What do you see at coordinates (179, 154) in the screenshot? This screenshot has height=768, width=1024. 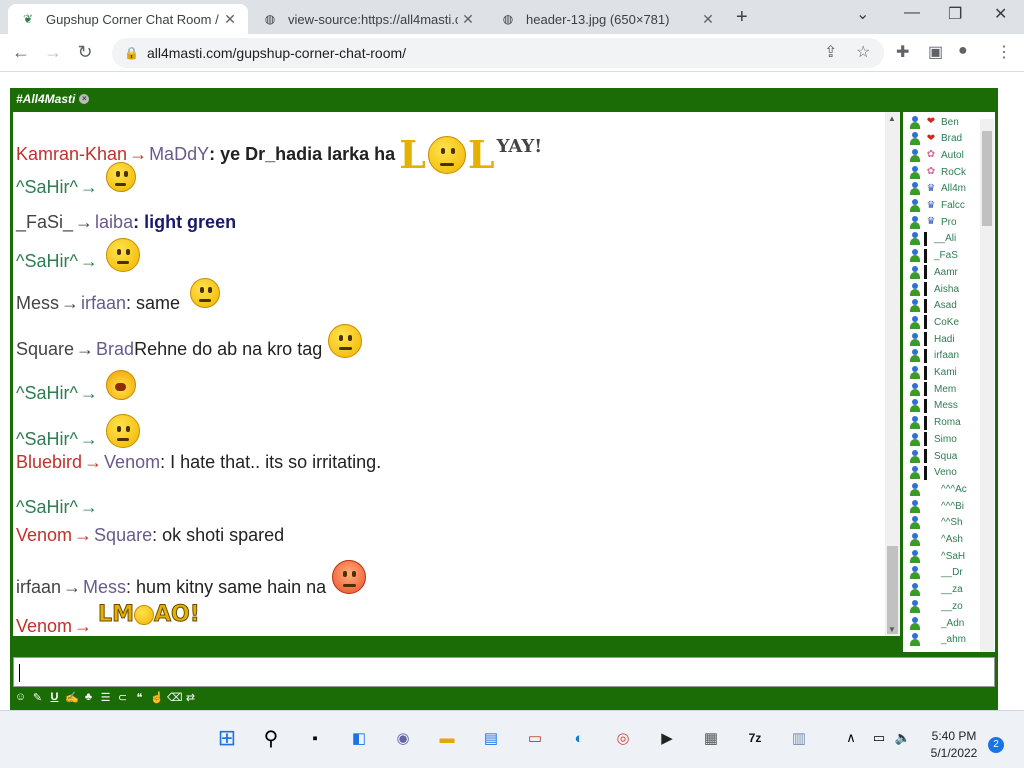 I see `recipient-name: MaDdY` at bounding box center [179, 154].